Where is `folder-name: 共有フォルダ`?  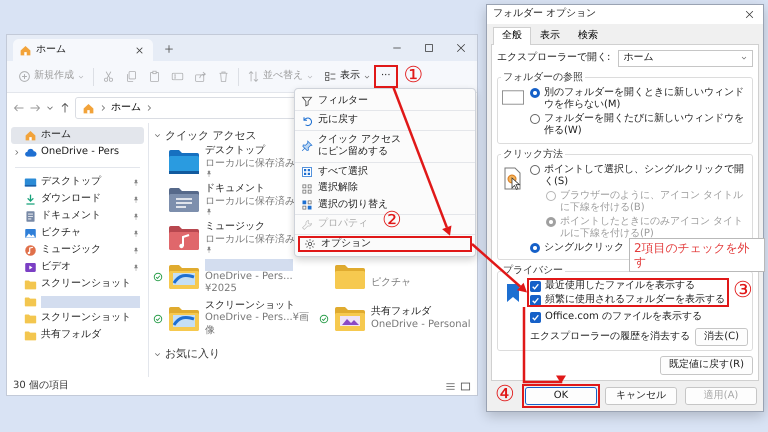
folder-name: 共有フォルダ is located at coordinates (401, 312).